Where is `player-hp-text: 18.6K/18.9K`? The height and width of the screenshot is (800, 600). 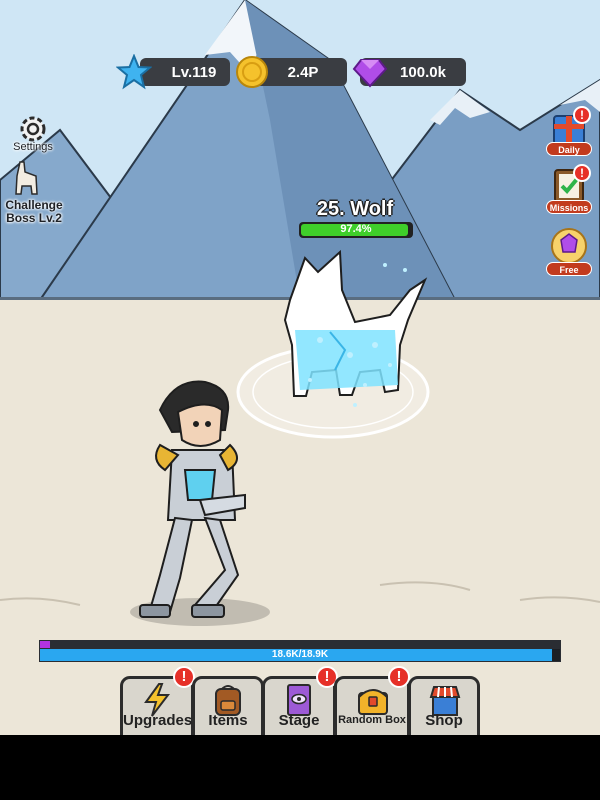 player-hp-text: 18.6K/18.9K is located at coordinates (300, 654).